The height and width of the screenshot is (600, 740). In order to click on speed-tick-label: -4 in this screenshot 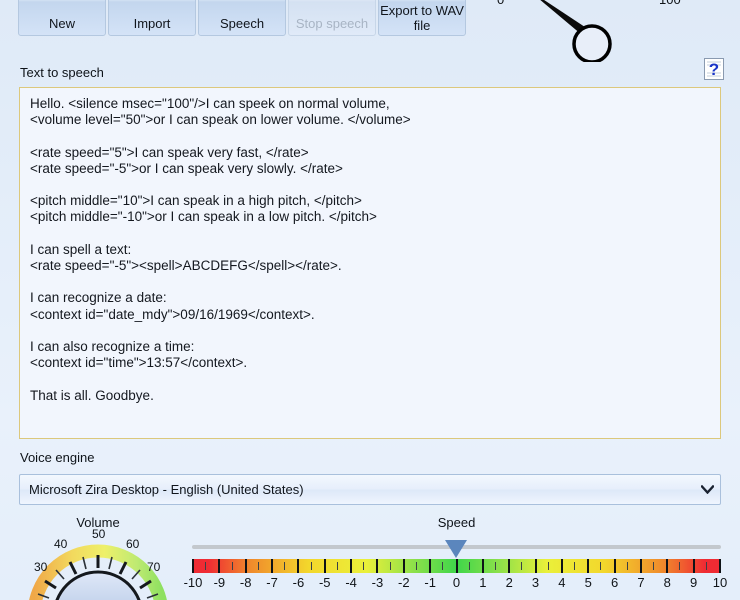, I will do `click(351, 582)`.